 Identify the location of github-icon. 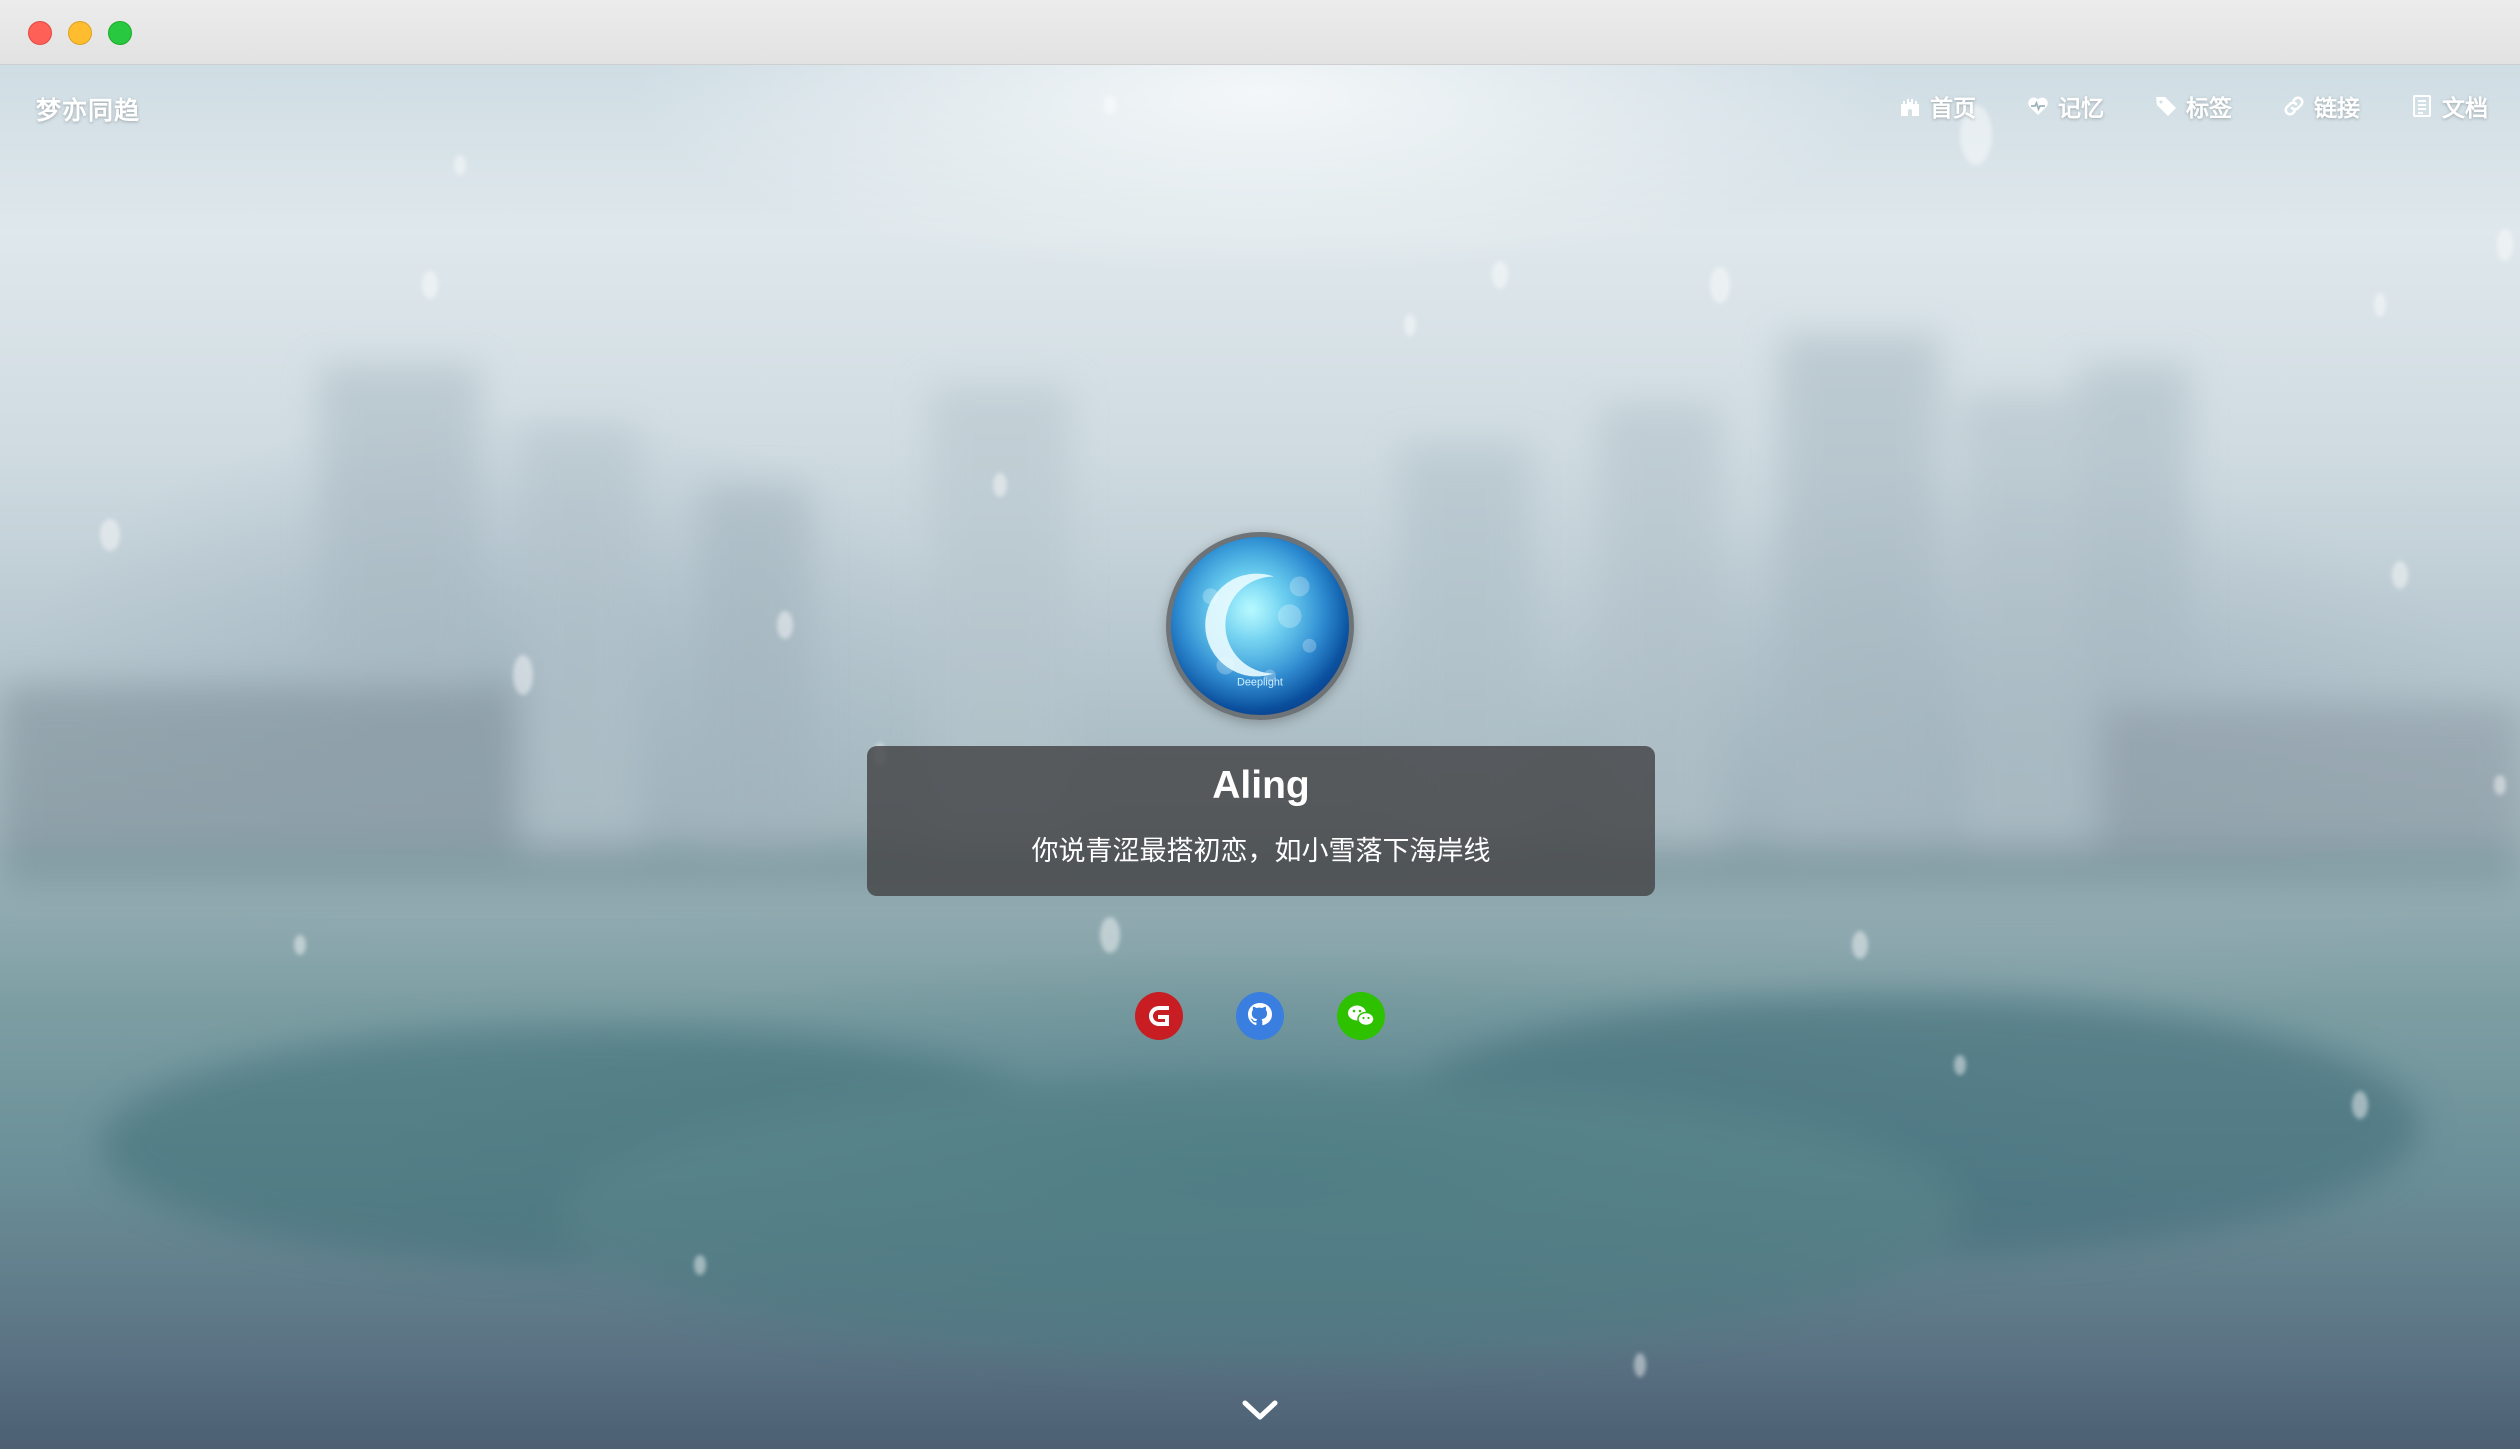
(1260, 1016).